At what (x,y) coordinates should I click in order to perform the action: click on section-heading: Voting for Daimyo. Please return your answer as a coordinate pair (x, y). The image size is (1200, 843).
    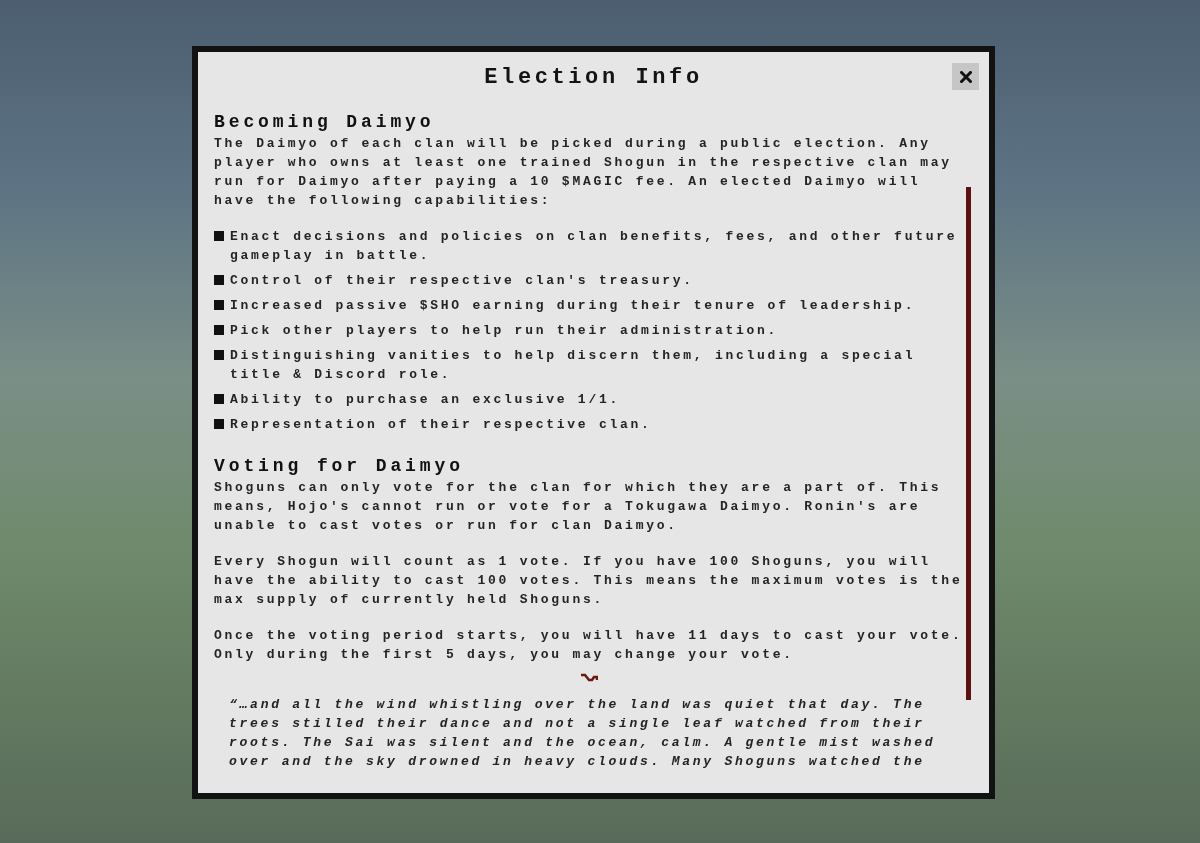
    Looking at the image, I should click on (339, 466).